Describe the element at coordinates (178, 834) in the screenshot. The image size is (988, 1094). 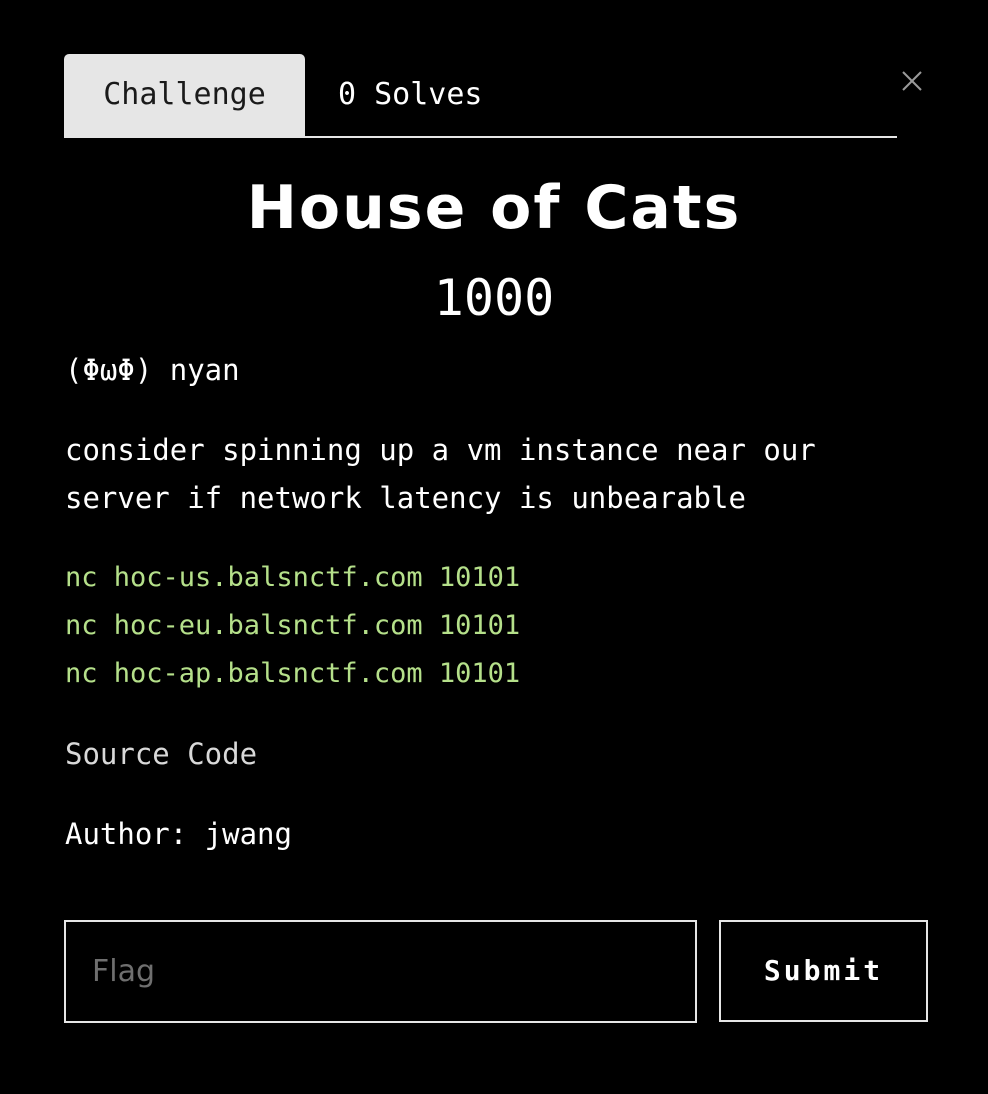
I see `author-text: Author: jwang` at that location.